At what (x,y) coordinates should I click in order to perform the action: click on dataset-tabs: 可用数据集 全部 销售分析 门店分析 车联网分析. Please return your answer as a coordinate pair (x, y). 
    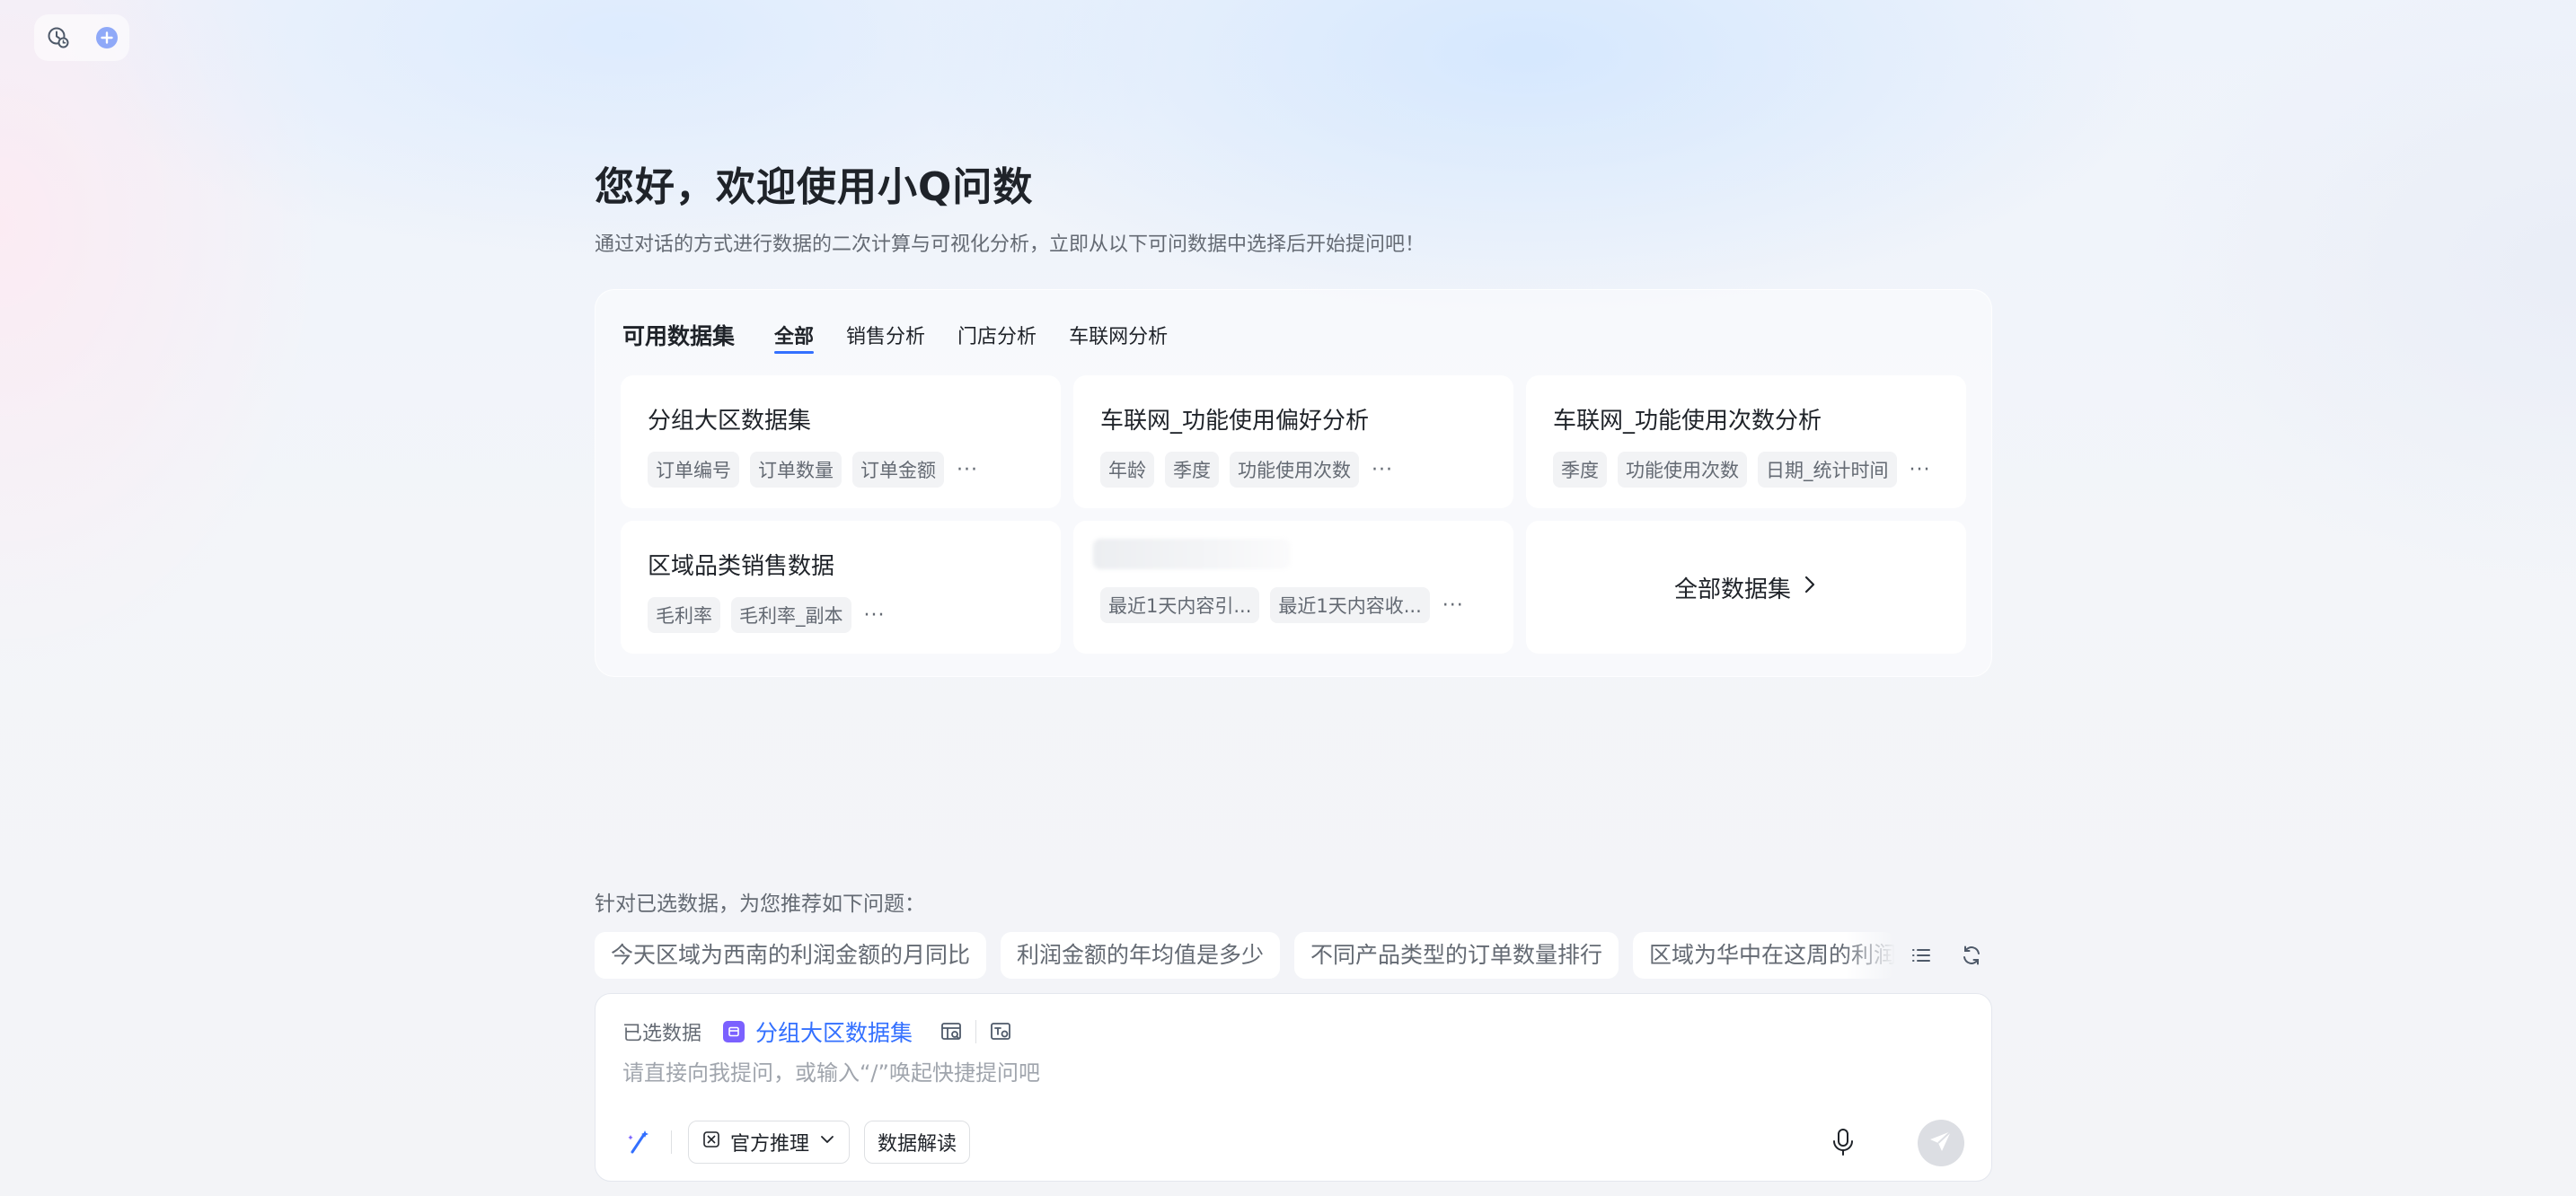
    Looking at the image, I should click on (911, 336).